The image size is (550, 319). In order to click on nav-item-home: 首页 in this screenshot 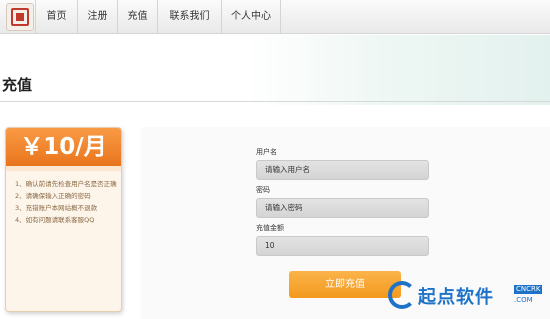, I will do `click(56, 17)`.